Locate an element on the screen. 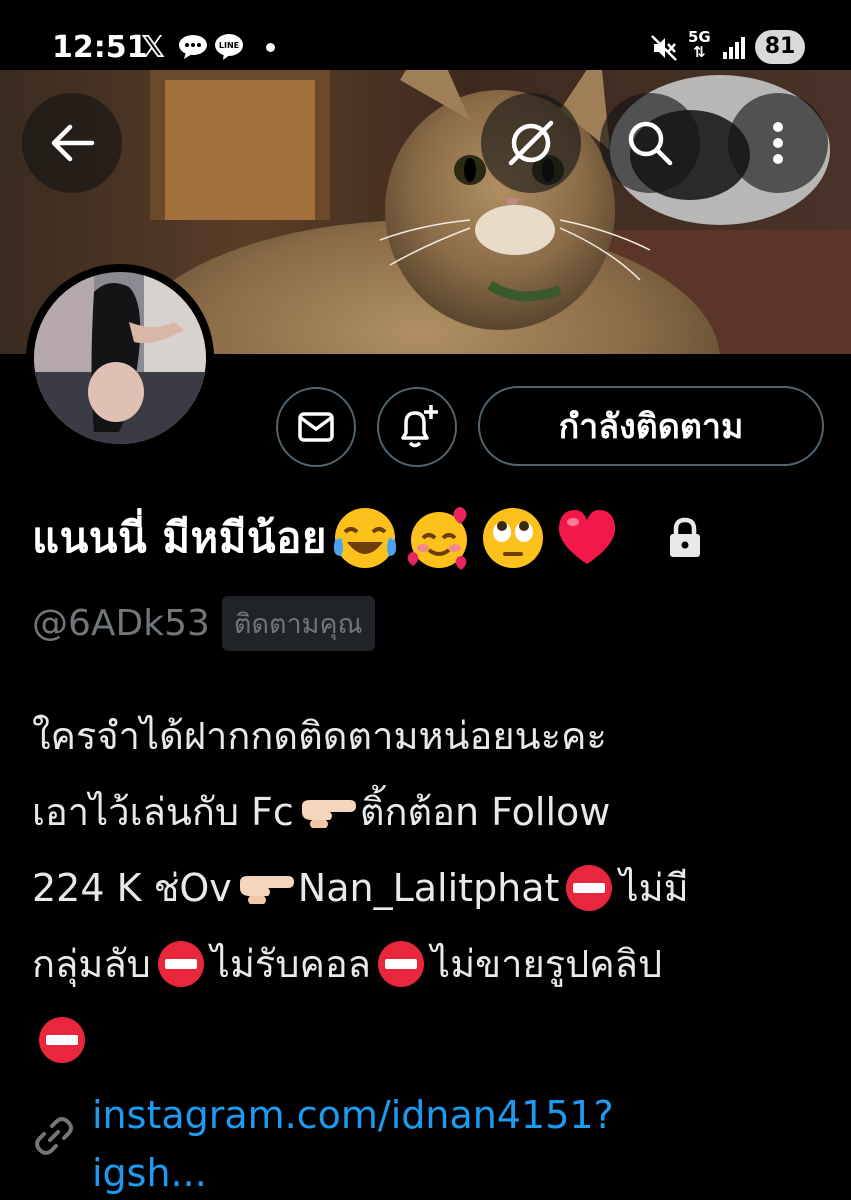 The image size is (851, 1200). grok-button is located at coordinates (531, 143).